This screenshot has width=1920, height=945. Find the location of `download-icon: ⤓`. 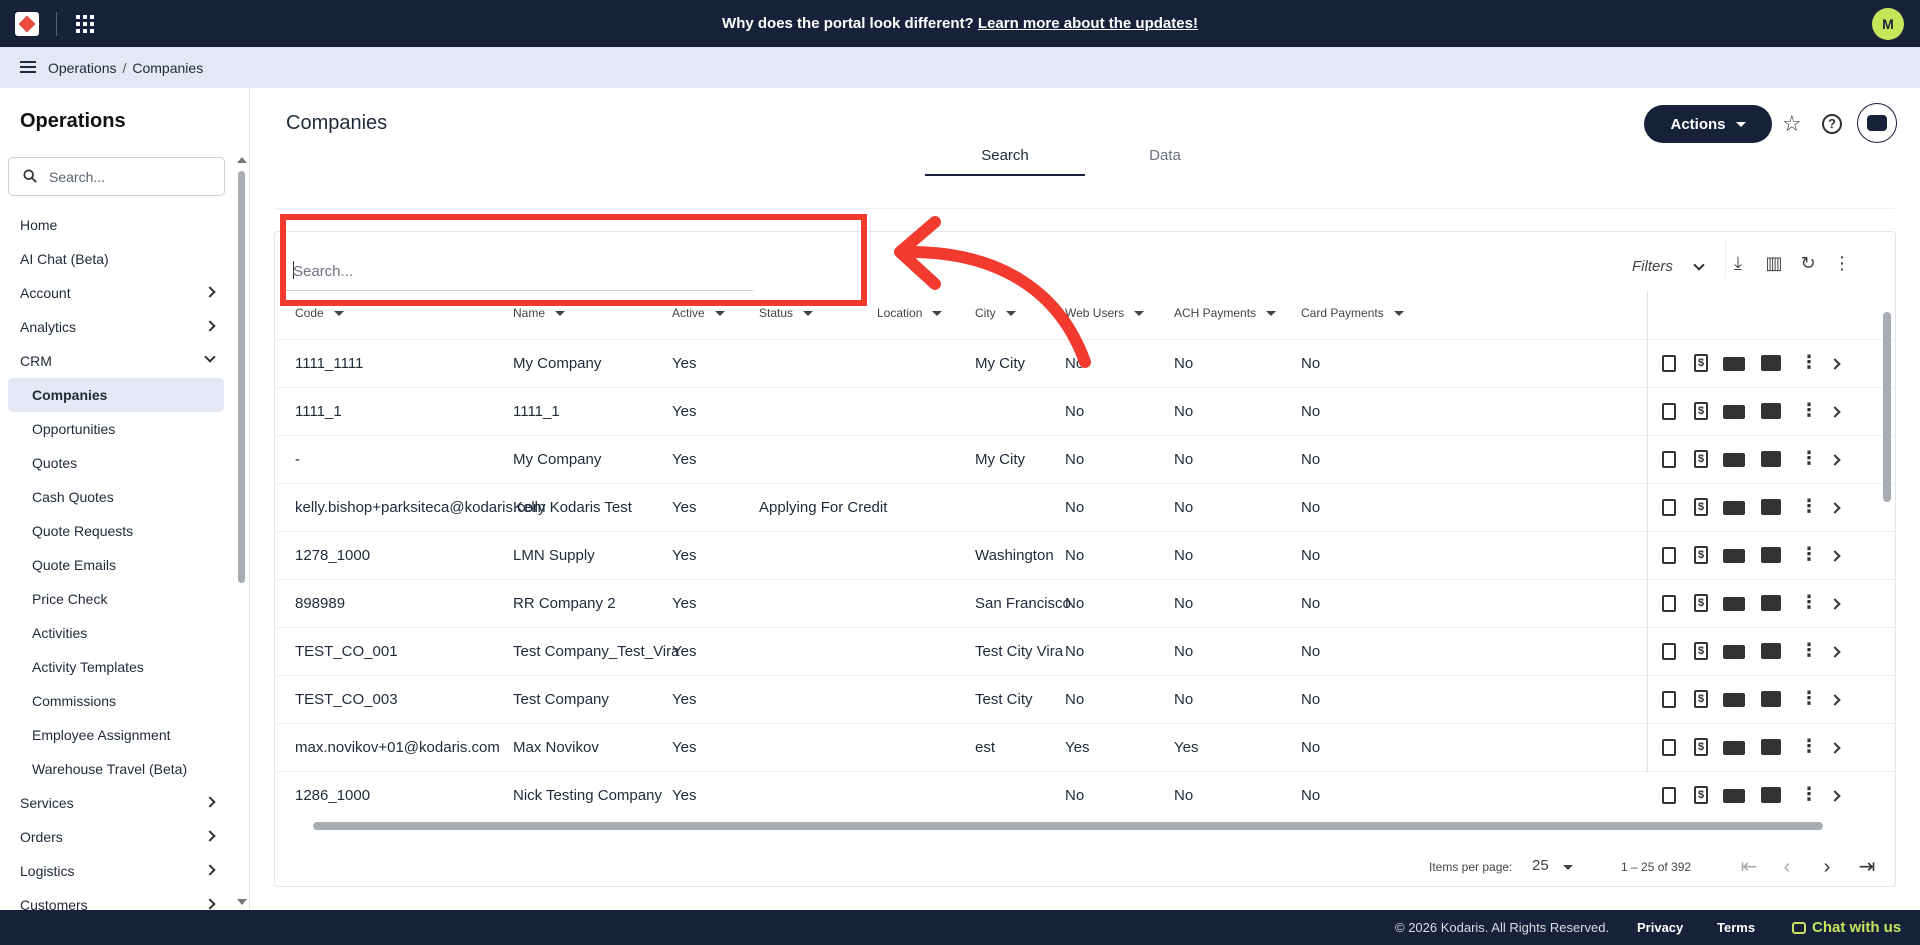

download-icon: ⤓ is located at coordinates (1738, 263).